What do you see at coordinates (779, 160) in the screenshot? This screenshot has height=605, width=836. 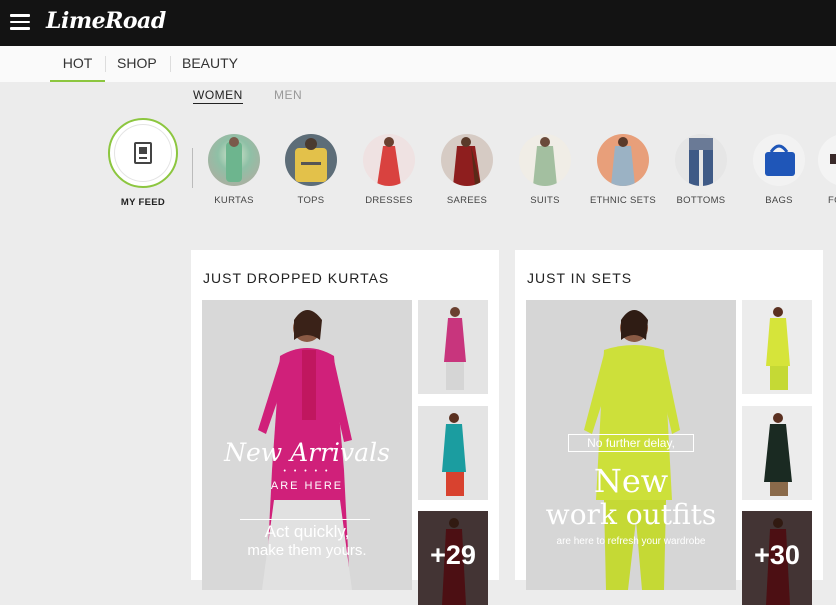 I see `bags-thumbnail` at bounding box center [779, 160].